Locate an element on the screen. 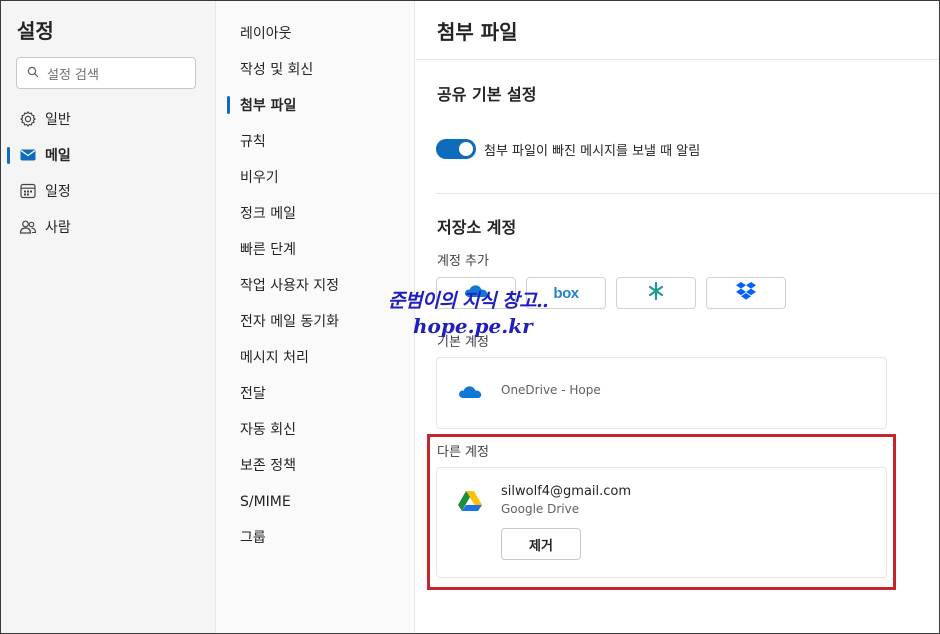 This screenshot has height=634, width=940. box-icon: box is located at coordinates (566, 293).